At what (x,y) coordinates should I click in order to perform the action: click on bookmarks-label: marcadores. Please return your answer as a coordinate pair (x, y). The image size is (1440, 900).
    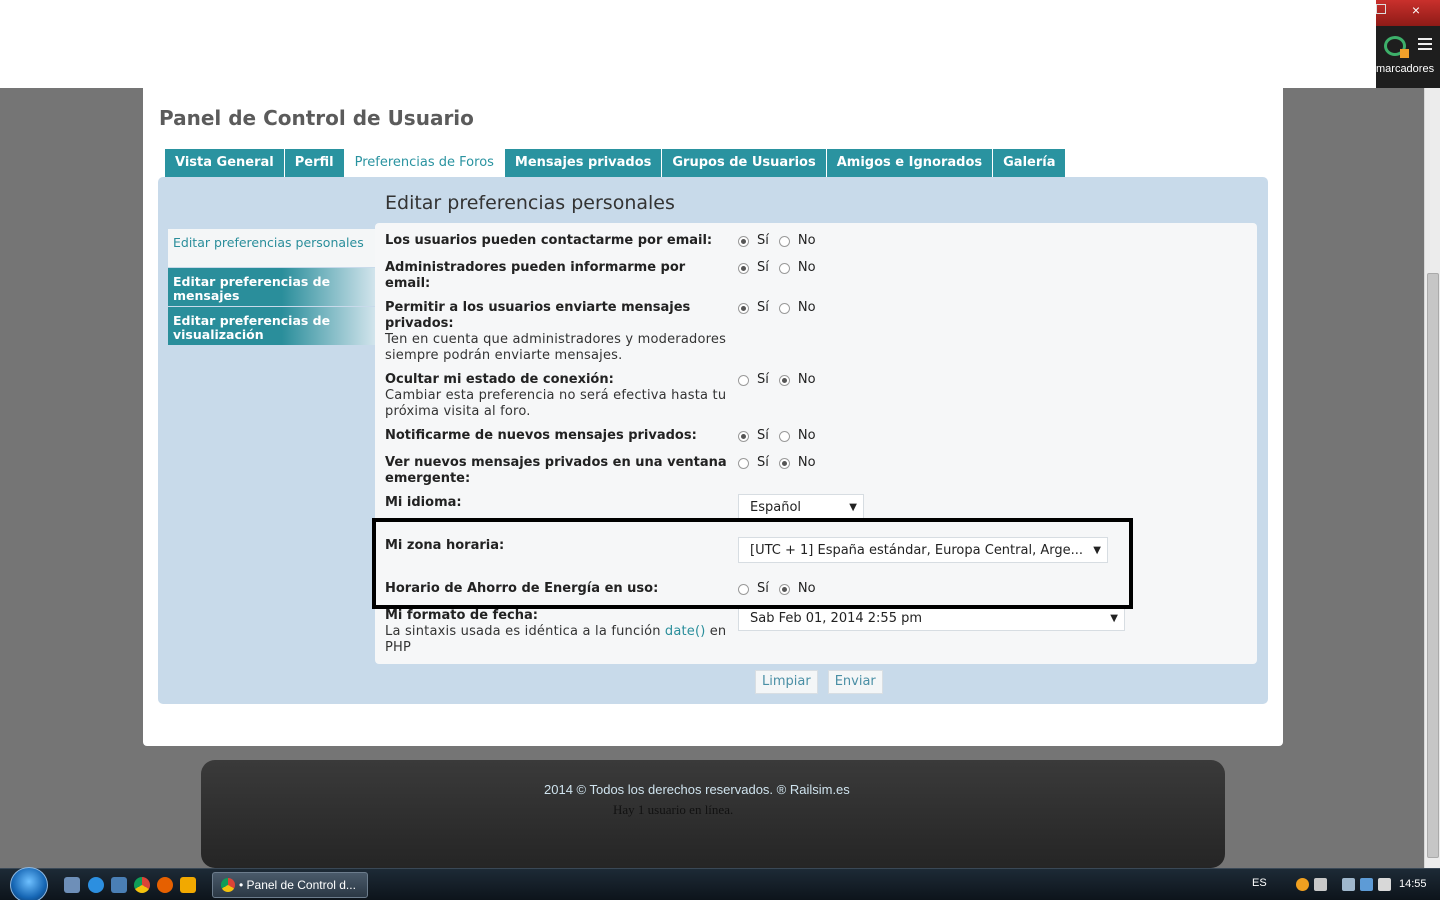
    Looking at the image, I should click on (1408, 69).